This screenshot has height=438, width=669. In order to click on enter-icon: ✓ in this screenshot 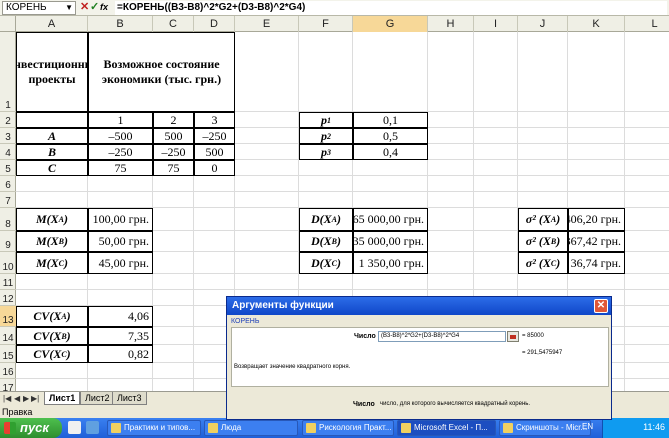, I will do `click(94, 7)`.